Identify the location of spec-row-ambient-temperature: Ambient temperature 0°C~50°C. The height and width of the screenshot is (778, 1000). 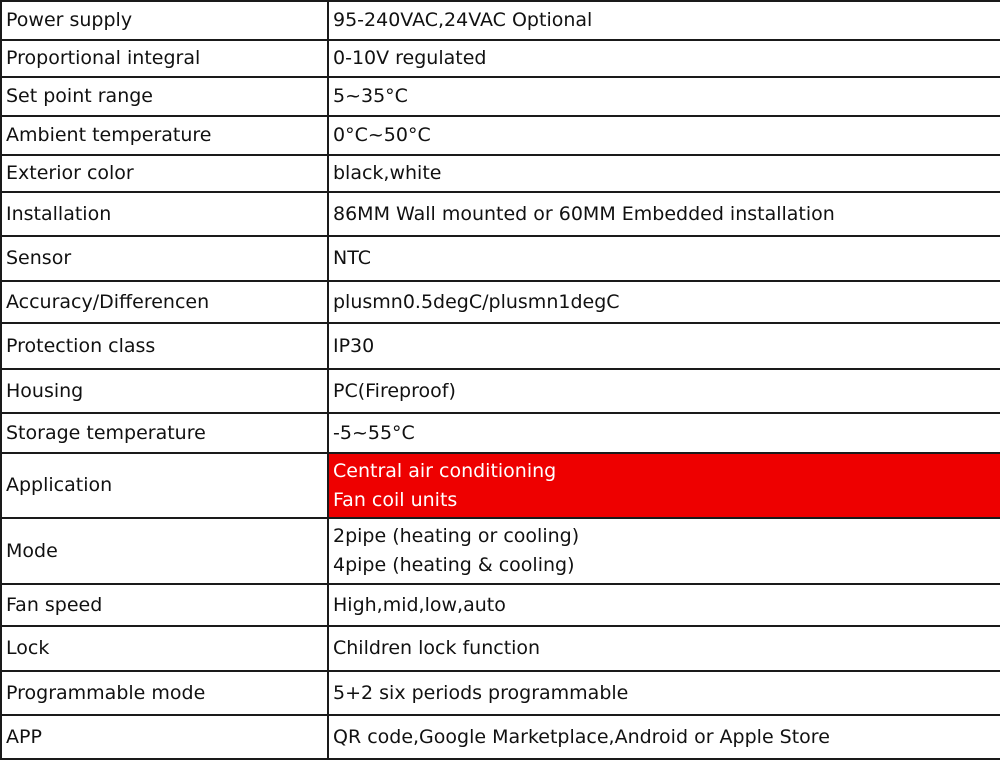
(500, 135).